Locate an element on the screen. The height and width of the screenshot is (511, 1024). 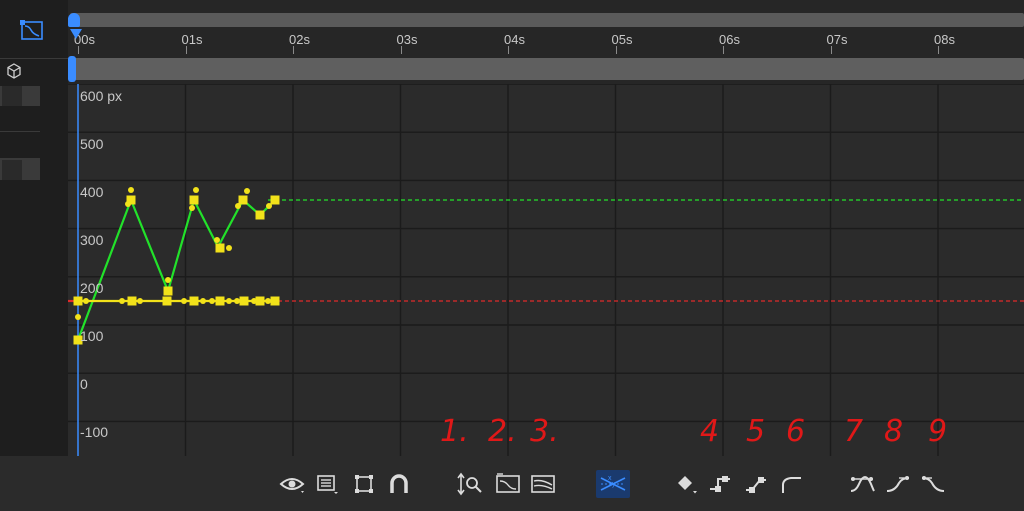
annotation-number: 8 is located at coordinates (894, 431).